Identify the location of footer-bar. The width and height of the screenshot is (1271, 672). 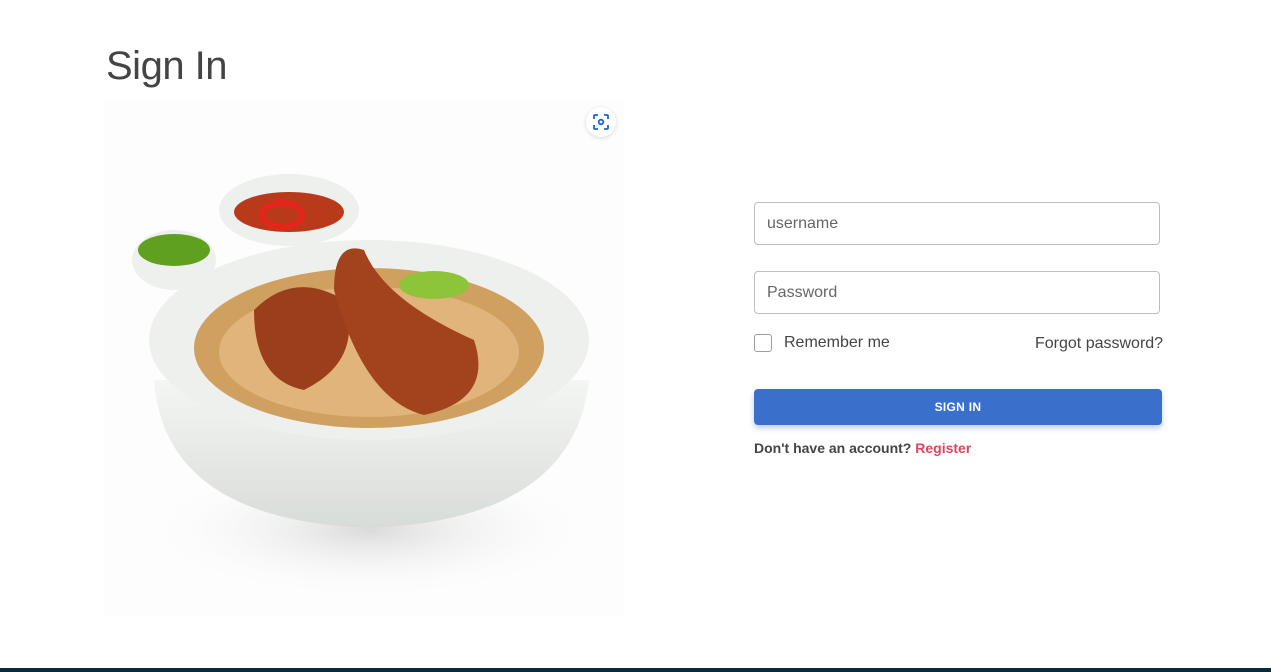
(635, 670).